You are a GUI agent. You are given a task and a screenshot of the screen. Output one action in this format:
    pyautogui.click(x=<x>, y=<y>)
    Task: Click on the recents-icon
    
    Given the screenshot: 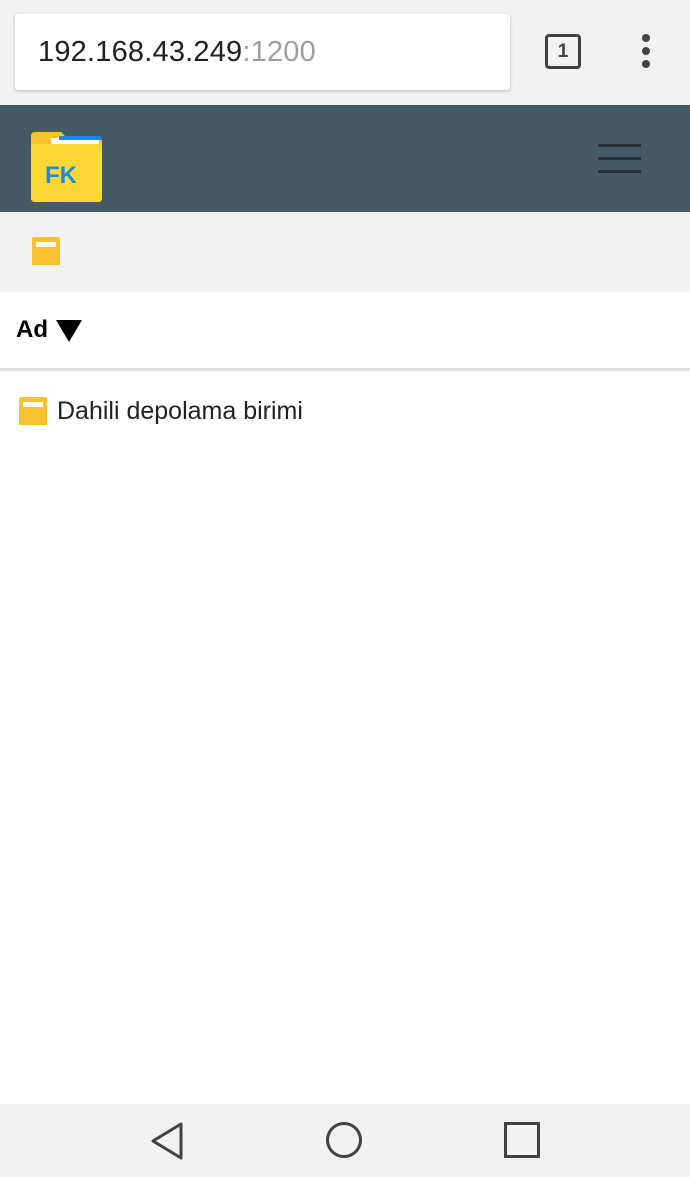 What is the action you would take?
    pyautogui.click(x=522, y=1140)
    